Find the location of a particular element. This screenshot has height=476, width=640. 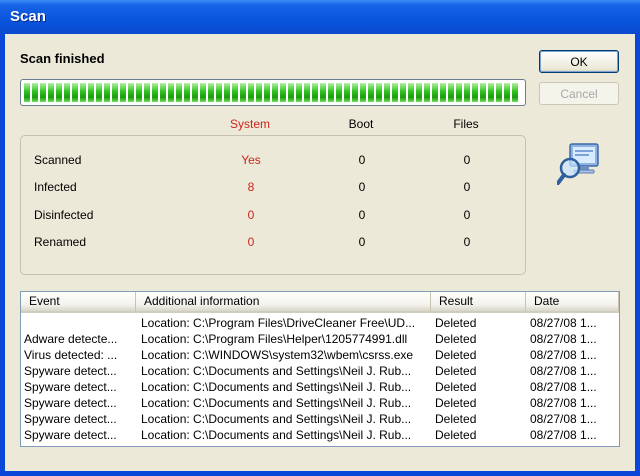

stat-row-renamed: Renamed 0 0 0 is located at coordinates (274, 245).